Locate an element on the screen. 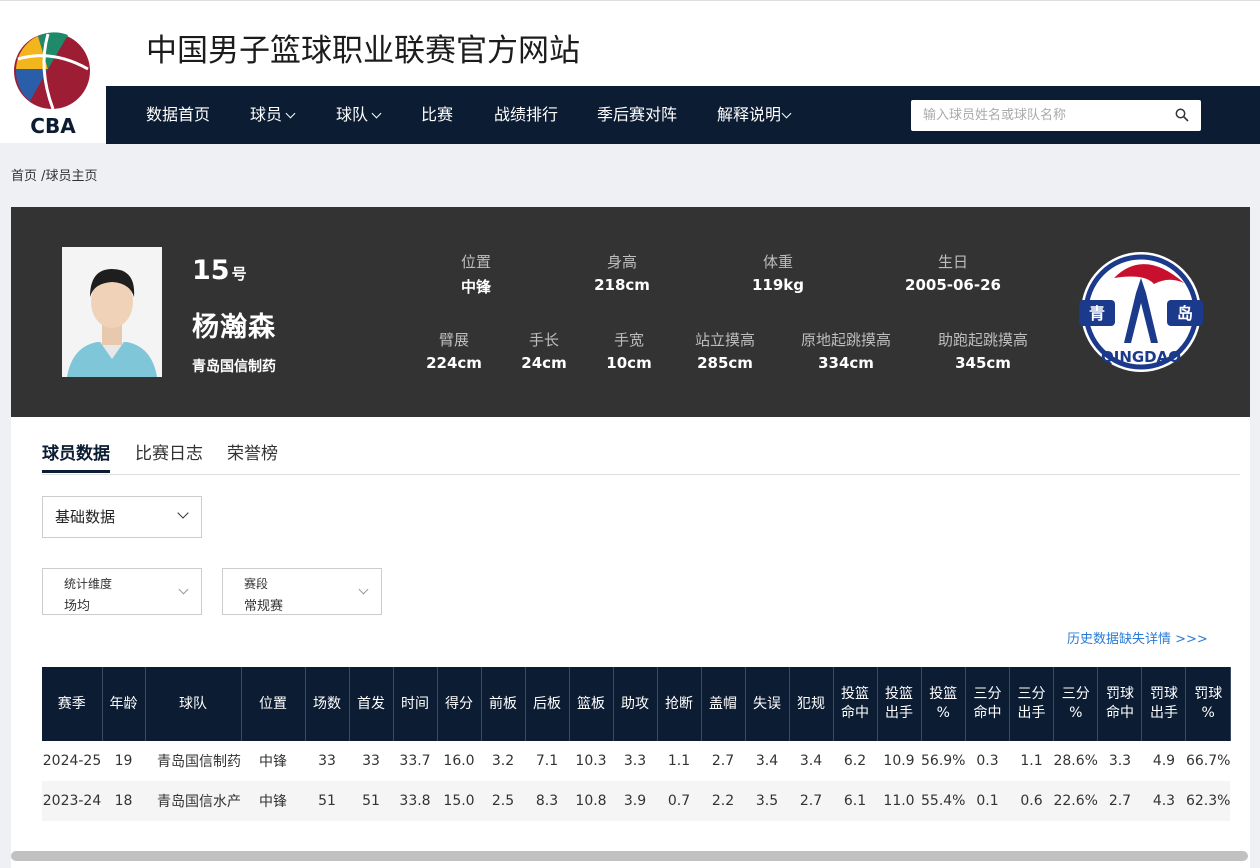 The image size is (1260, 868). column-header: 犯规 is located at coordinates (811, 704).